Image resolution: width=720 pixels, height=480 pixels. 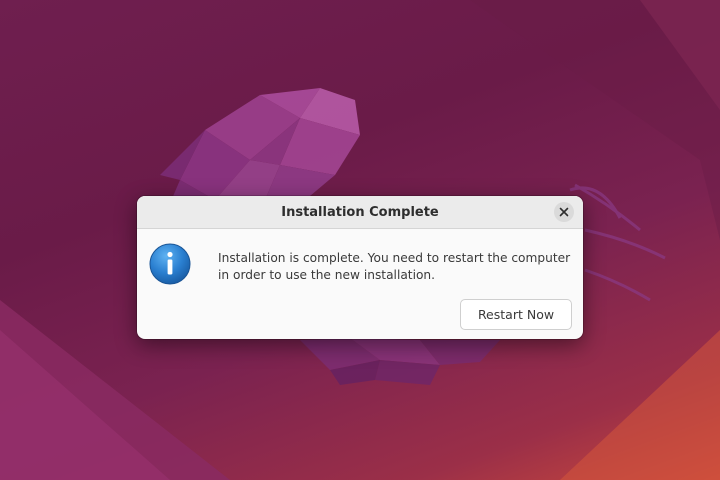 I want to click on dialog-titlebar: Installation Complete, so click(x=360, y=212).